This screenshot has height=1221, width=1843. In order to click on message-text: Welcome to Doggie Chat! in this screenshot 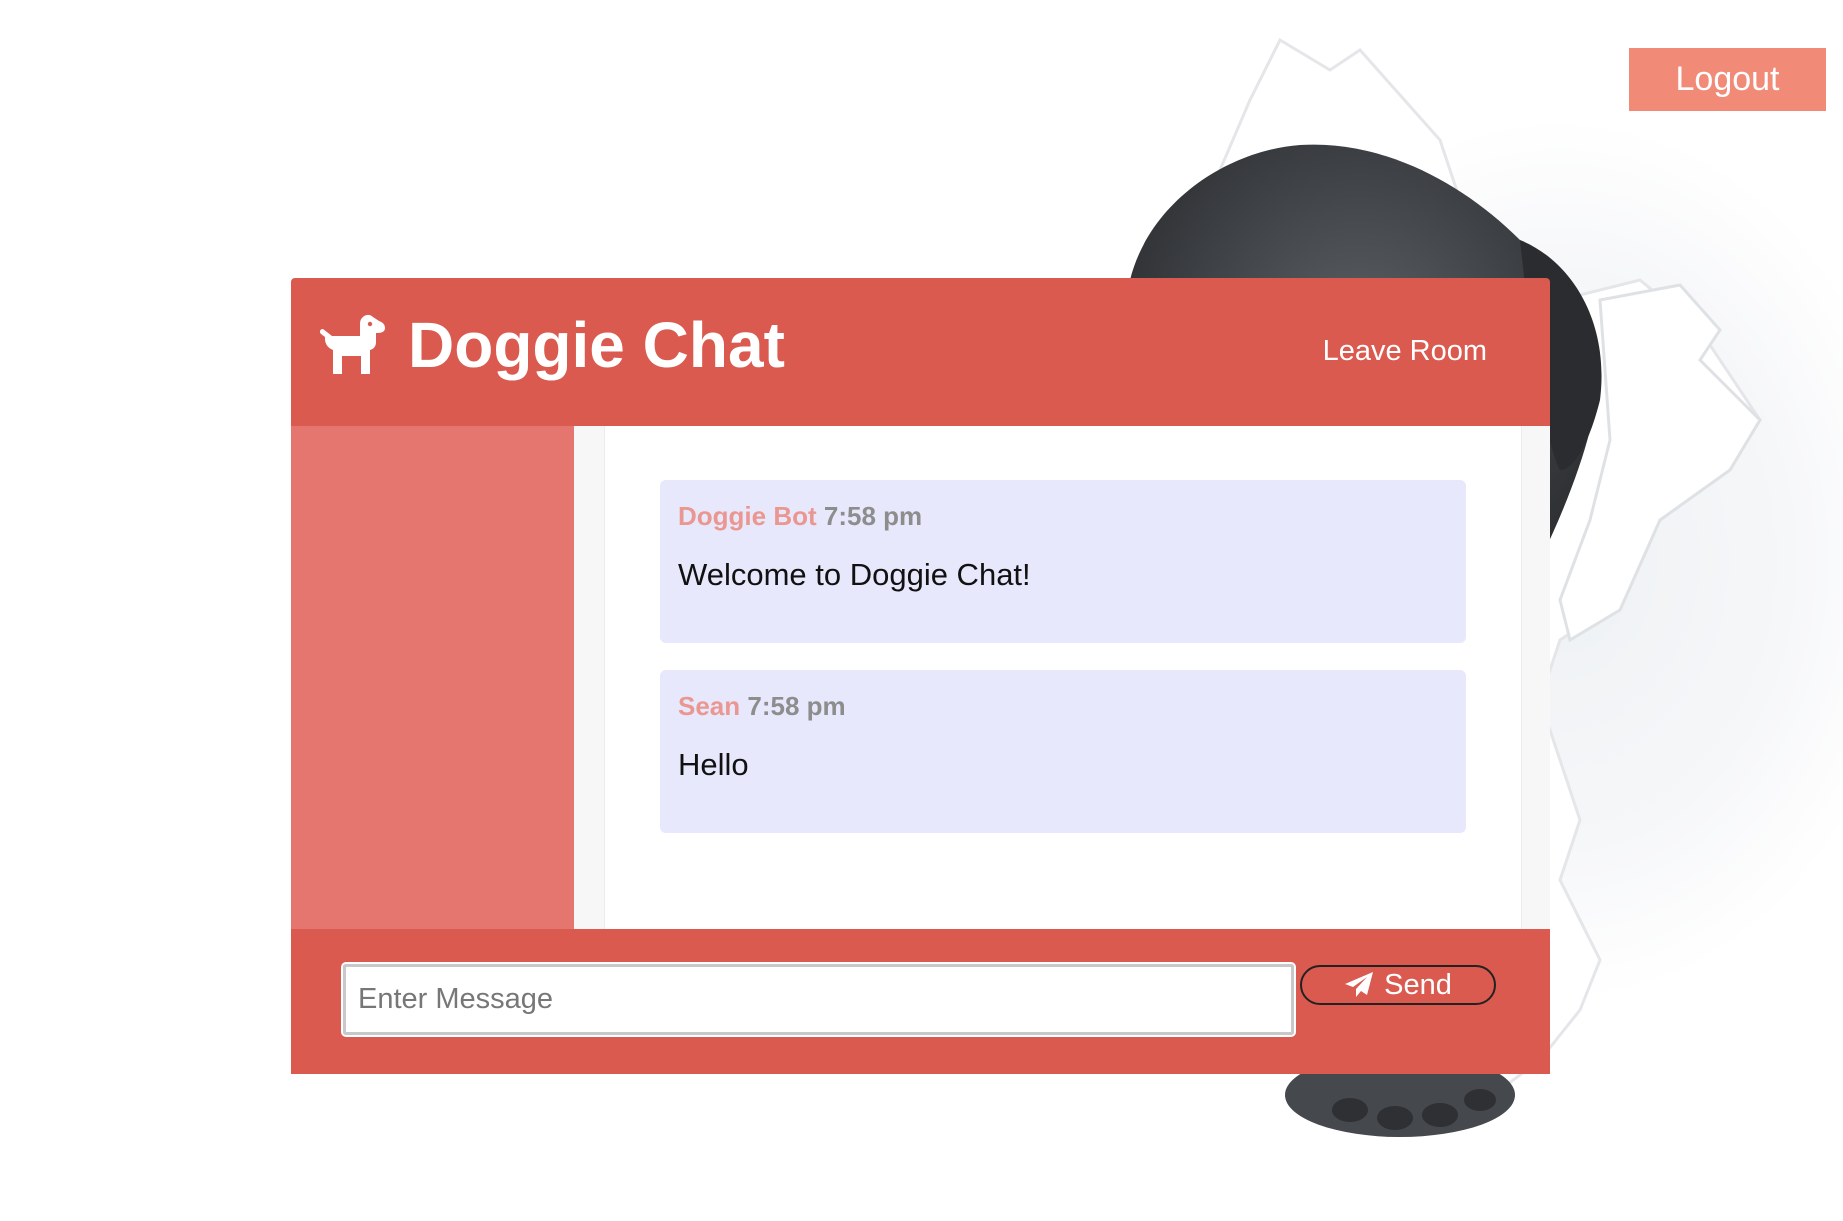, I will do `click(854, 574)`.